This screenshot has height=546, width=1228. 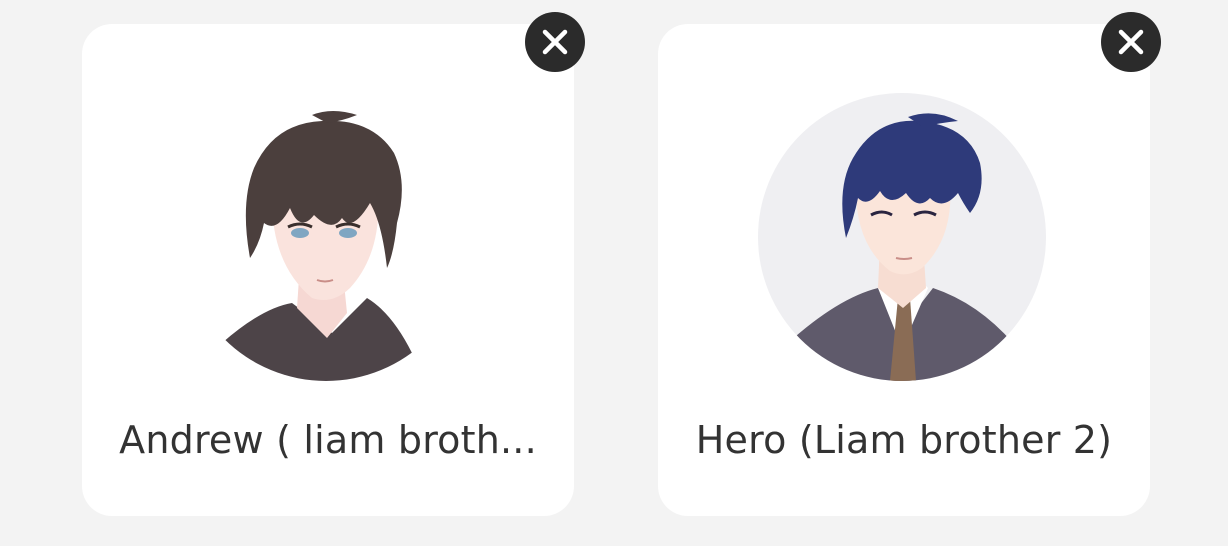 I want to click on anime-man-brown-hair-avatar, so click(x=326, y=237).